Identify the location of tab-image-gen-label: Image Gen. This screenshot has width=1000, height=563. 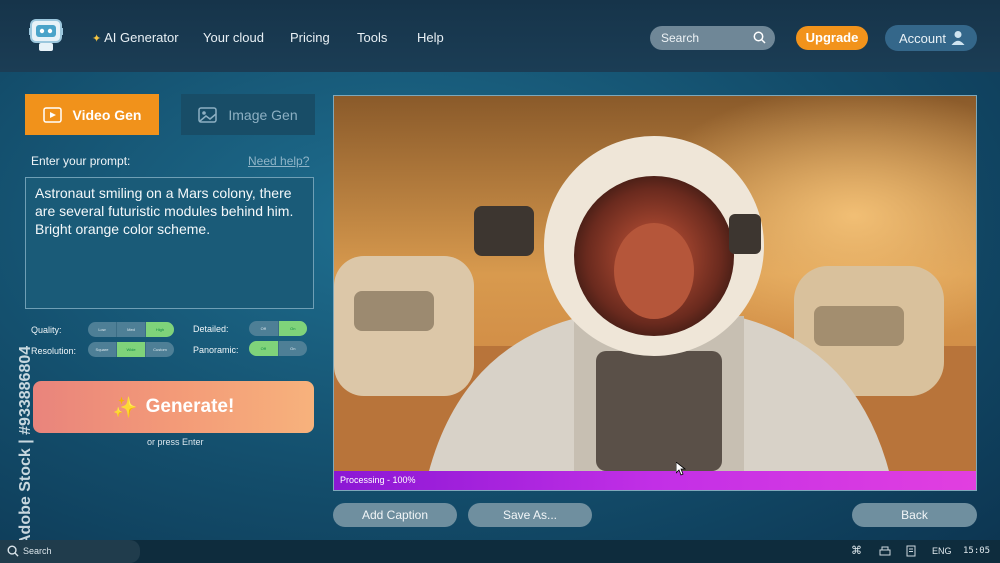
(263, 114).